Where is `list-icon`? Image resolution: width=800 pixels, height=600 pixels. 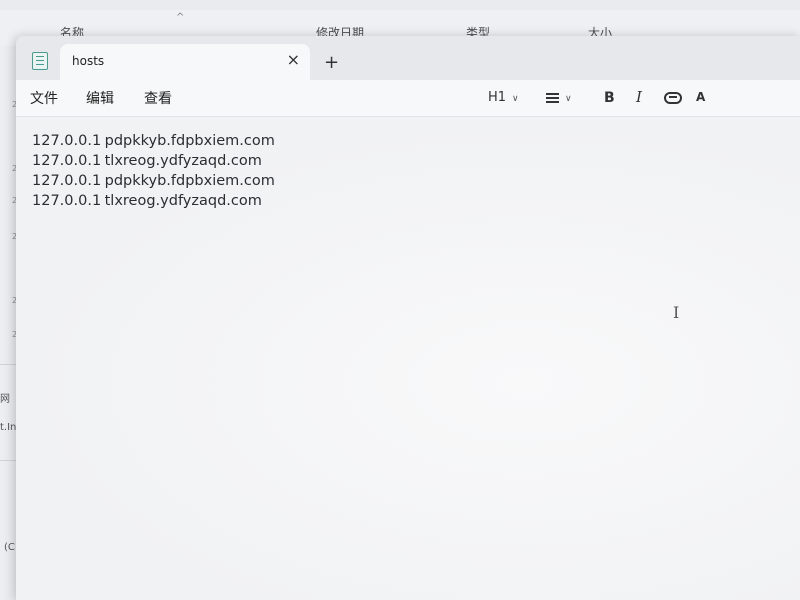 list-icon is located at coordinates (552, 97).